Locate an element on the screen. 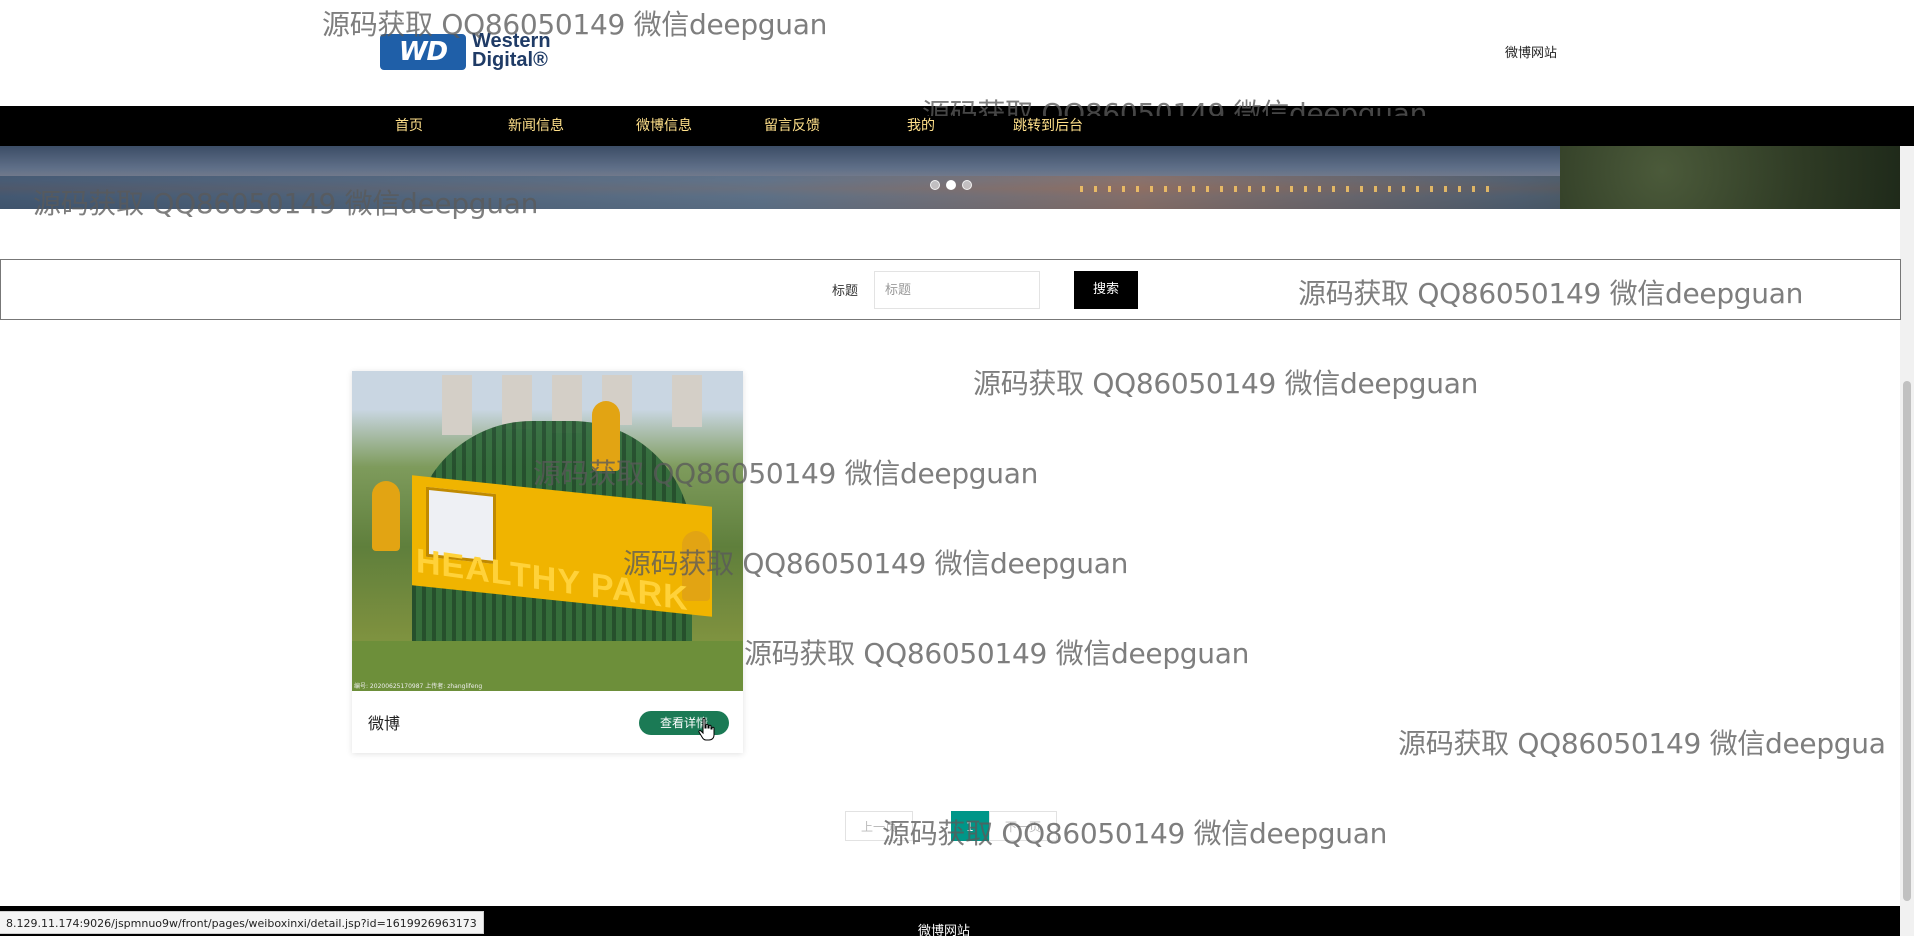  western-digital-logo: WD Western Digital® is located at coordinates (475, 52).